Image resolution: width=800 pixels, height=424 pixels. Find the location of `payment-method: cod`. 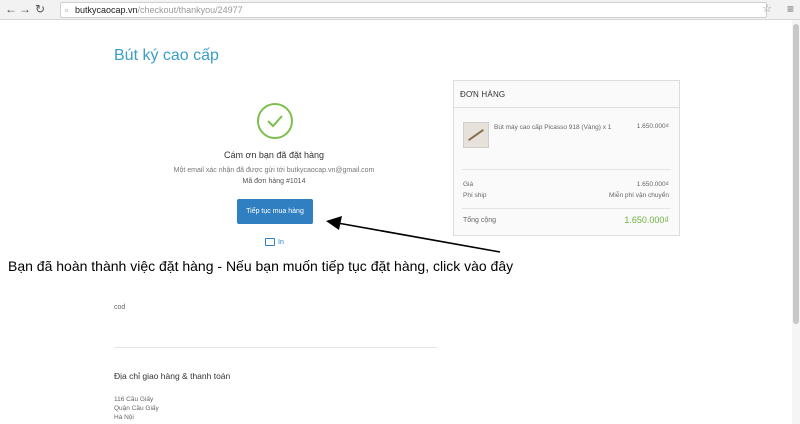

payment-method: cod is located at coordinates (120, 307).